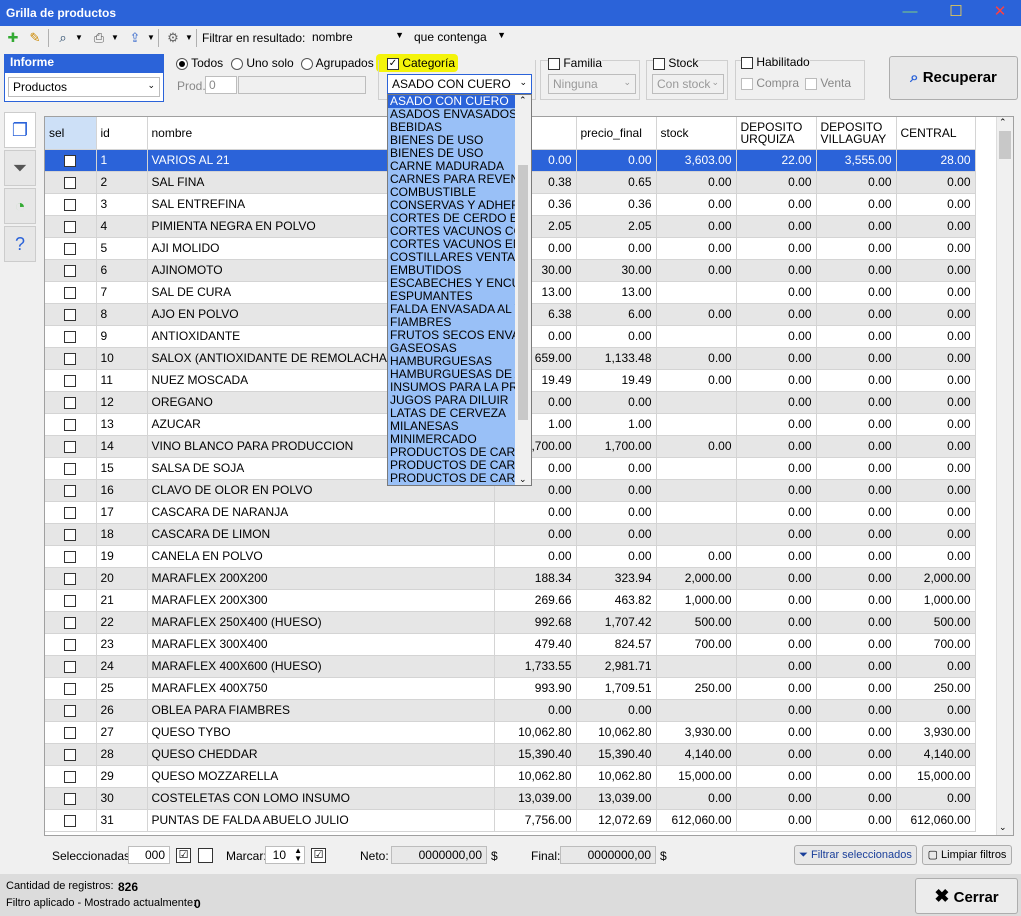  I want to click on edit-icon: ✎, so click(35, 38).